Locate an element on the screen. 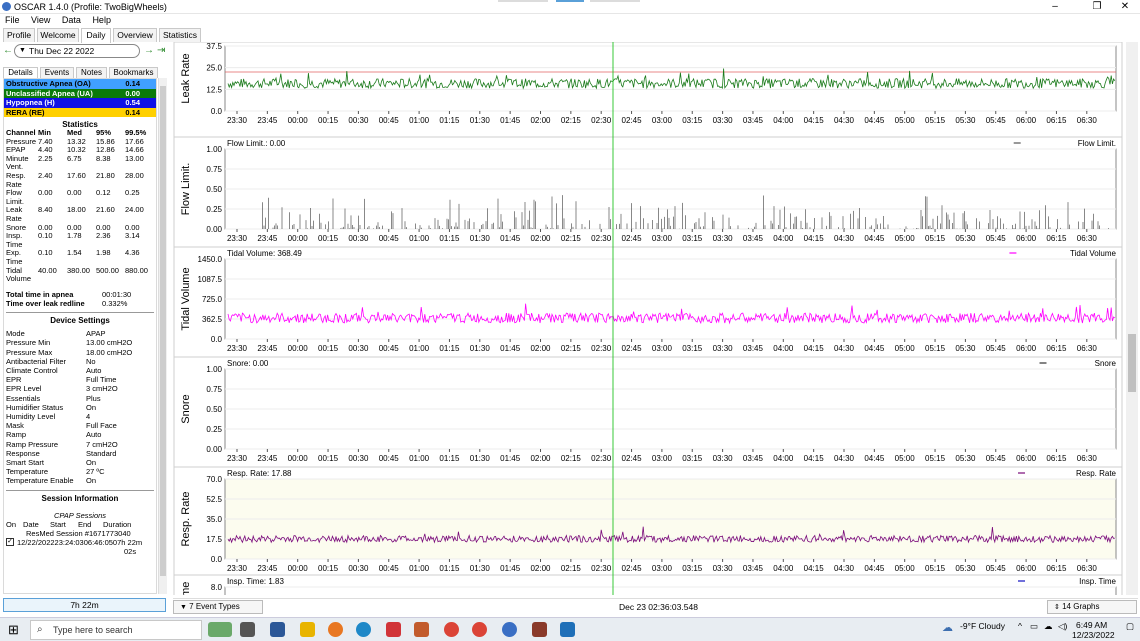 This screenshot has width=1140, height=641. event-types-dropdown: ▼ 7 Event Types is located at coordinates (218, 607).